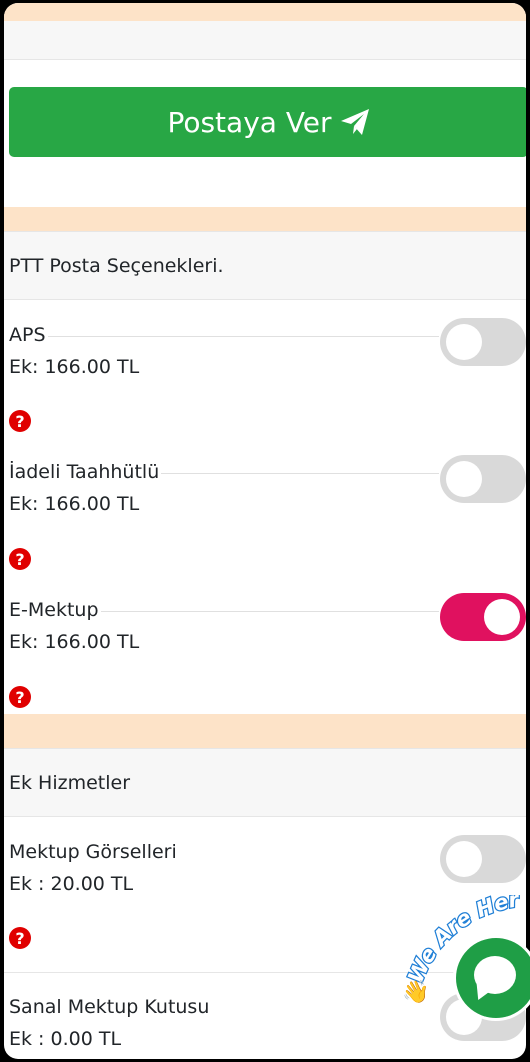  What do you see at coordinates (94, 852) in the screenshot?
I see `option-title-mektup-gorselleri: Mektup Görselleri` at bounding box center [94, 852].